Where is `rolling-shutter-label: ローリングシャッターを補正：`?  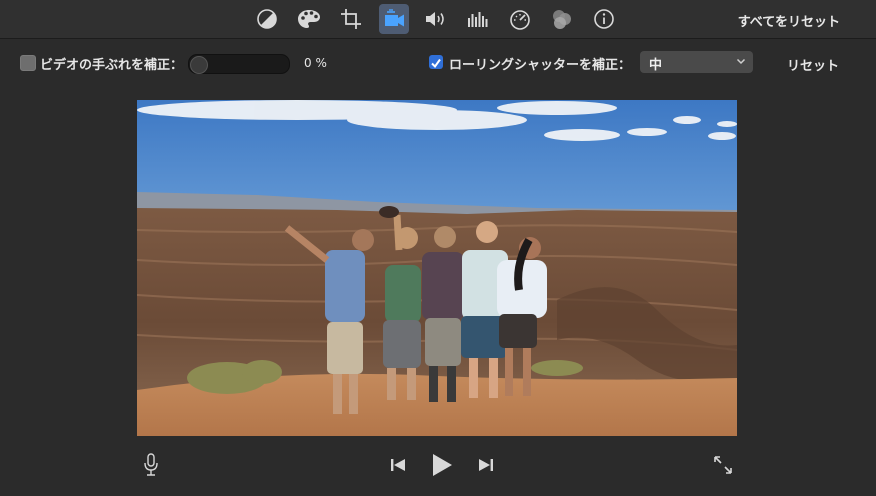 rolling-shutter-label: ローリングシャッターを補正： is located at coordinates (540, 65).